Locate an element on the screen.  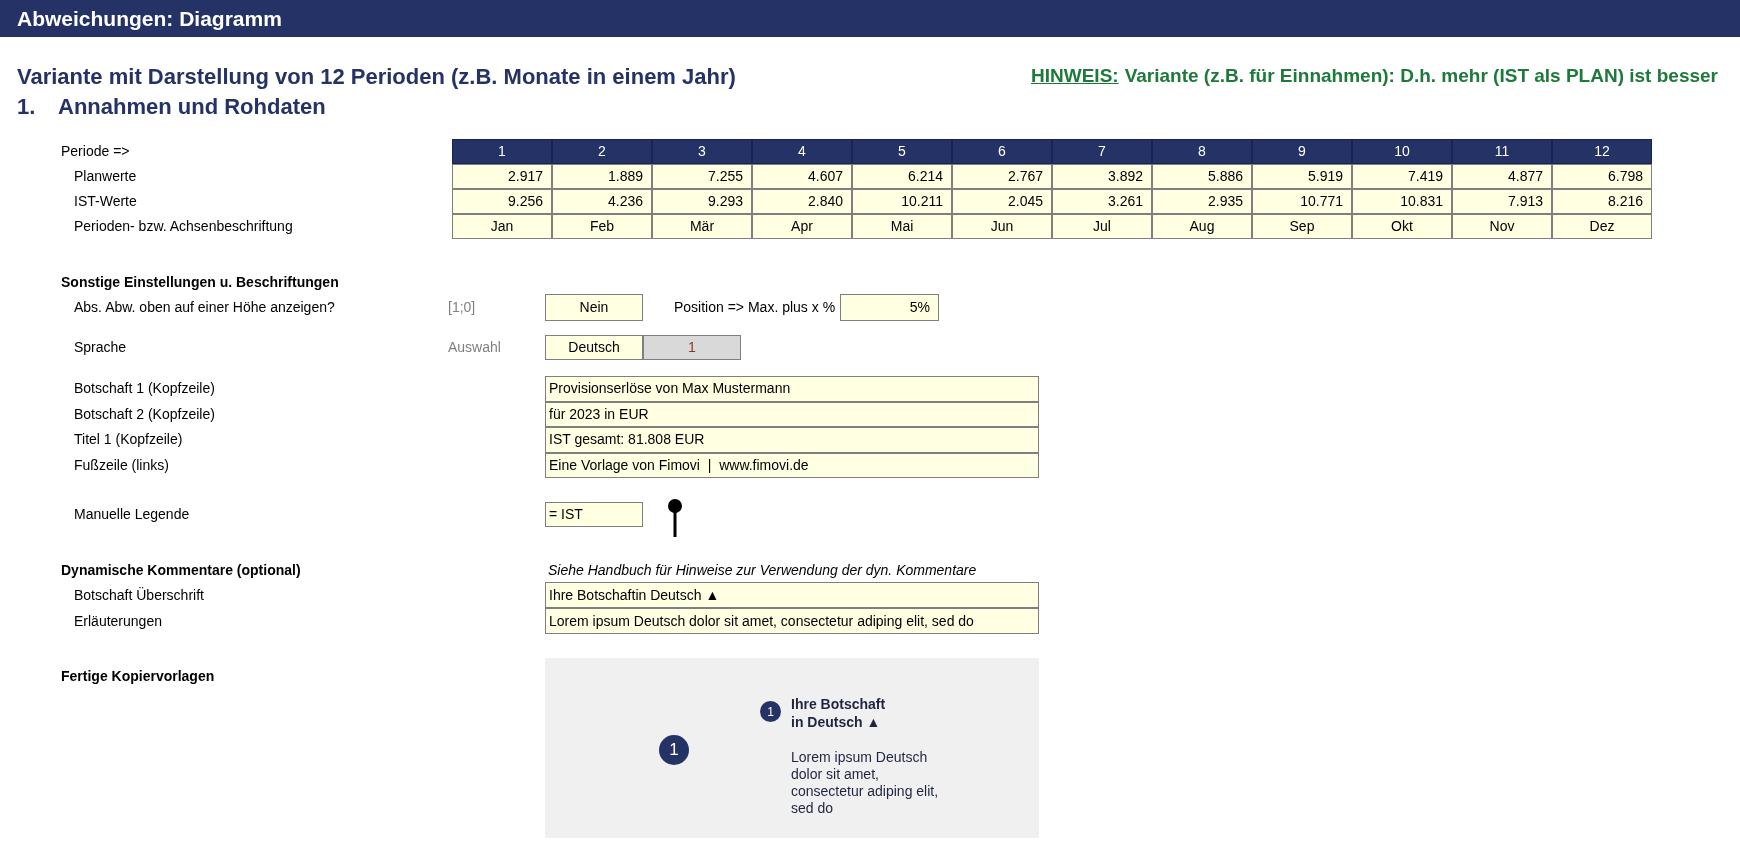
period-header: 11 is located at coordinates (1502, 151).